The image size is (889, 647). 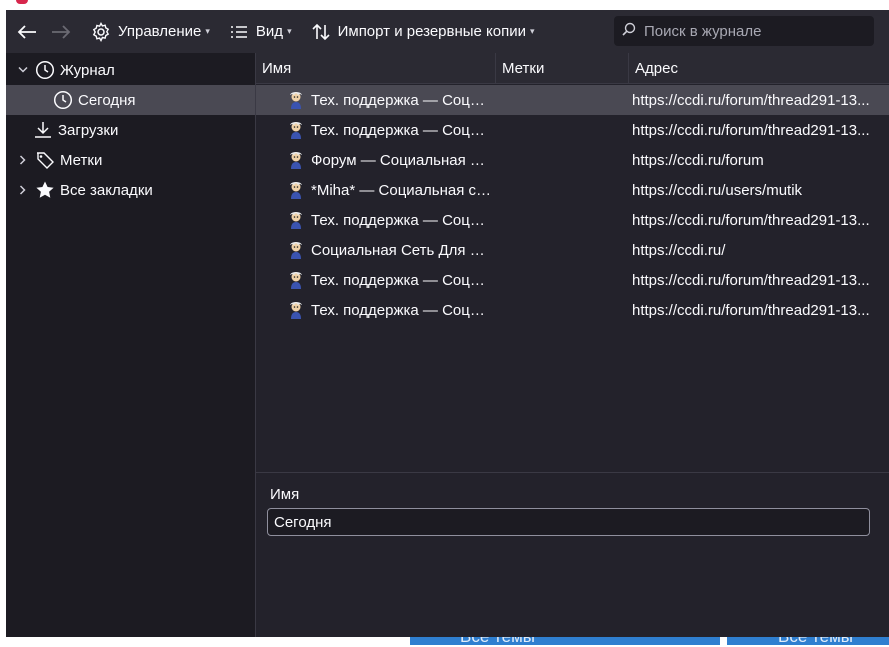 I want to click on gear-icon, so click(x=101, y=32).